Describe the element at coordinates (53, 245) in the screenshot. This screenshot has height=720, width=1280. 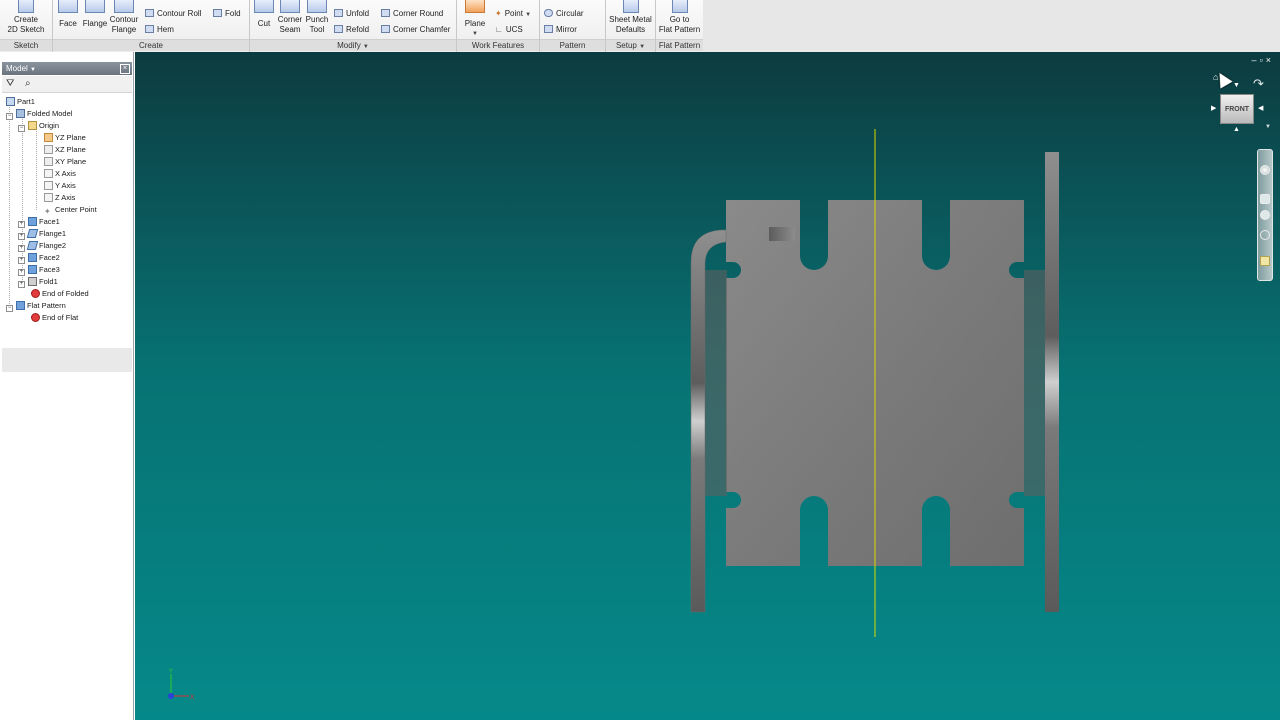
I see `tree-node-label: Flange2` at that location.